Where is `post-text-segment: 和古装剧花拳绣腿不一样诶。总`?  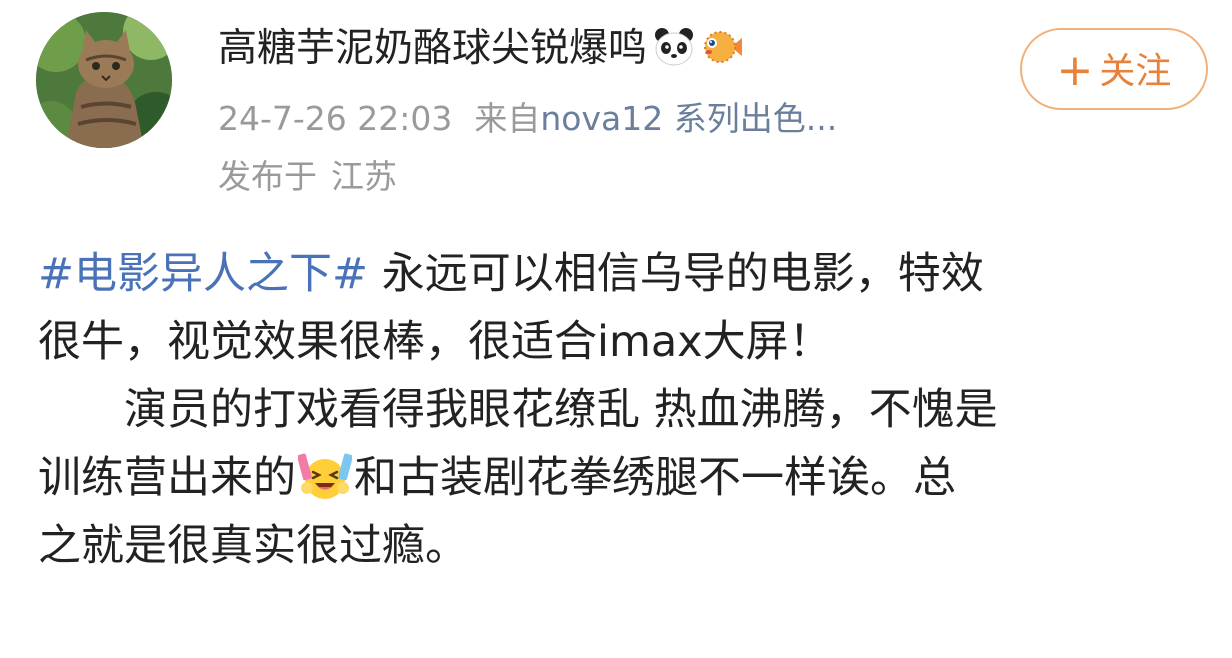
post-text-segment: 和古装剧花拳绣腿不一样诶。总 is located at coordinates (655, 478).